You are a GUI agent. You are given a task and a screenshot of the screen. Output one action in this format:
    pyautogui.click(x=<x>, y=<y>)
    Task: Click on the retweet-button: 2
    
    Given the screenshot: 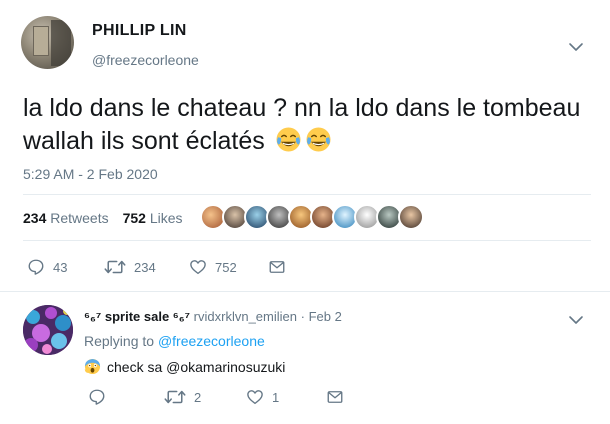 What is the action you would take?
    pyautogui.click(x=182, y=397)
    